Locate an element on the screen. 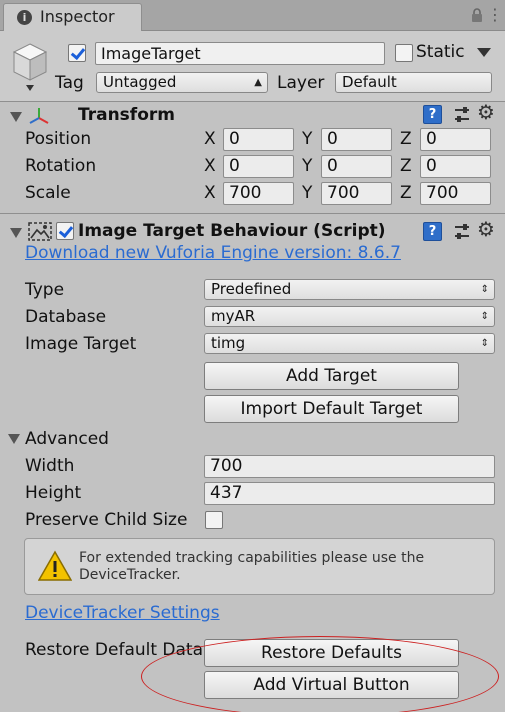 This screenshot has height=712, width=505. import-default-target-button: Import Default Target is located at coordinates (331, 409).